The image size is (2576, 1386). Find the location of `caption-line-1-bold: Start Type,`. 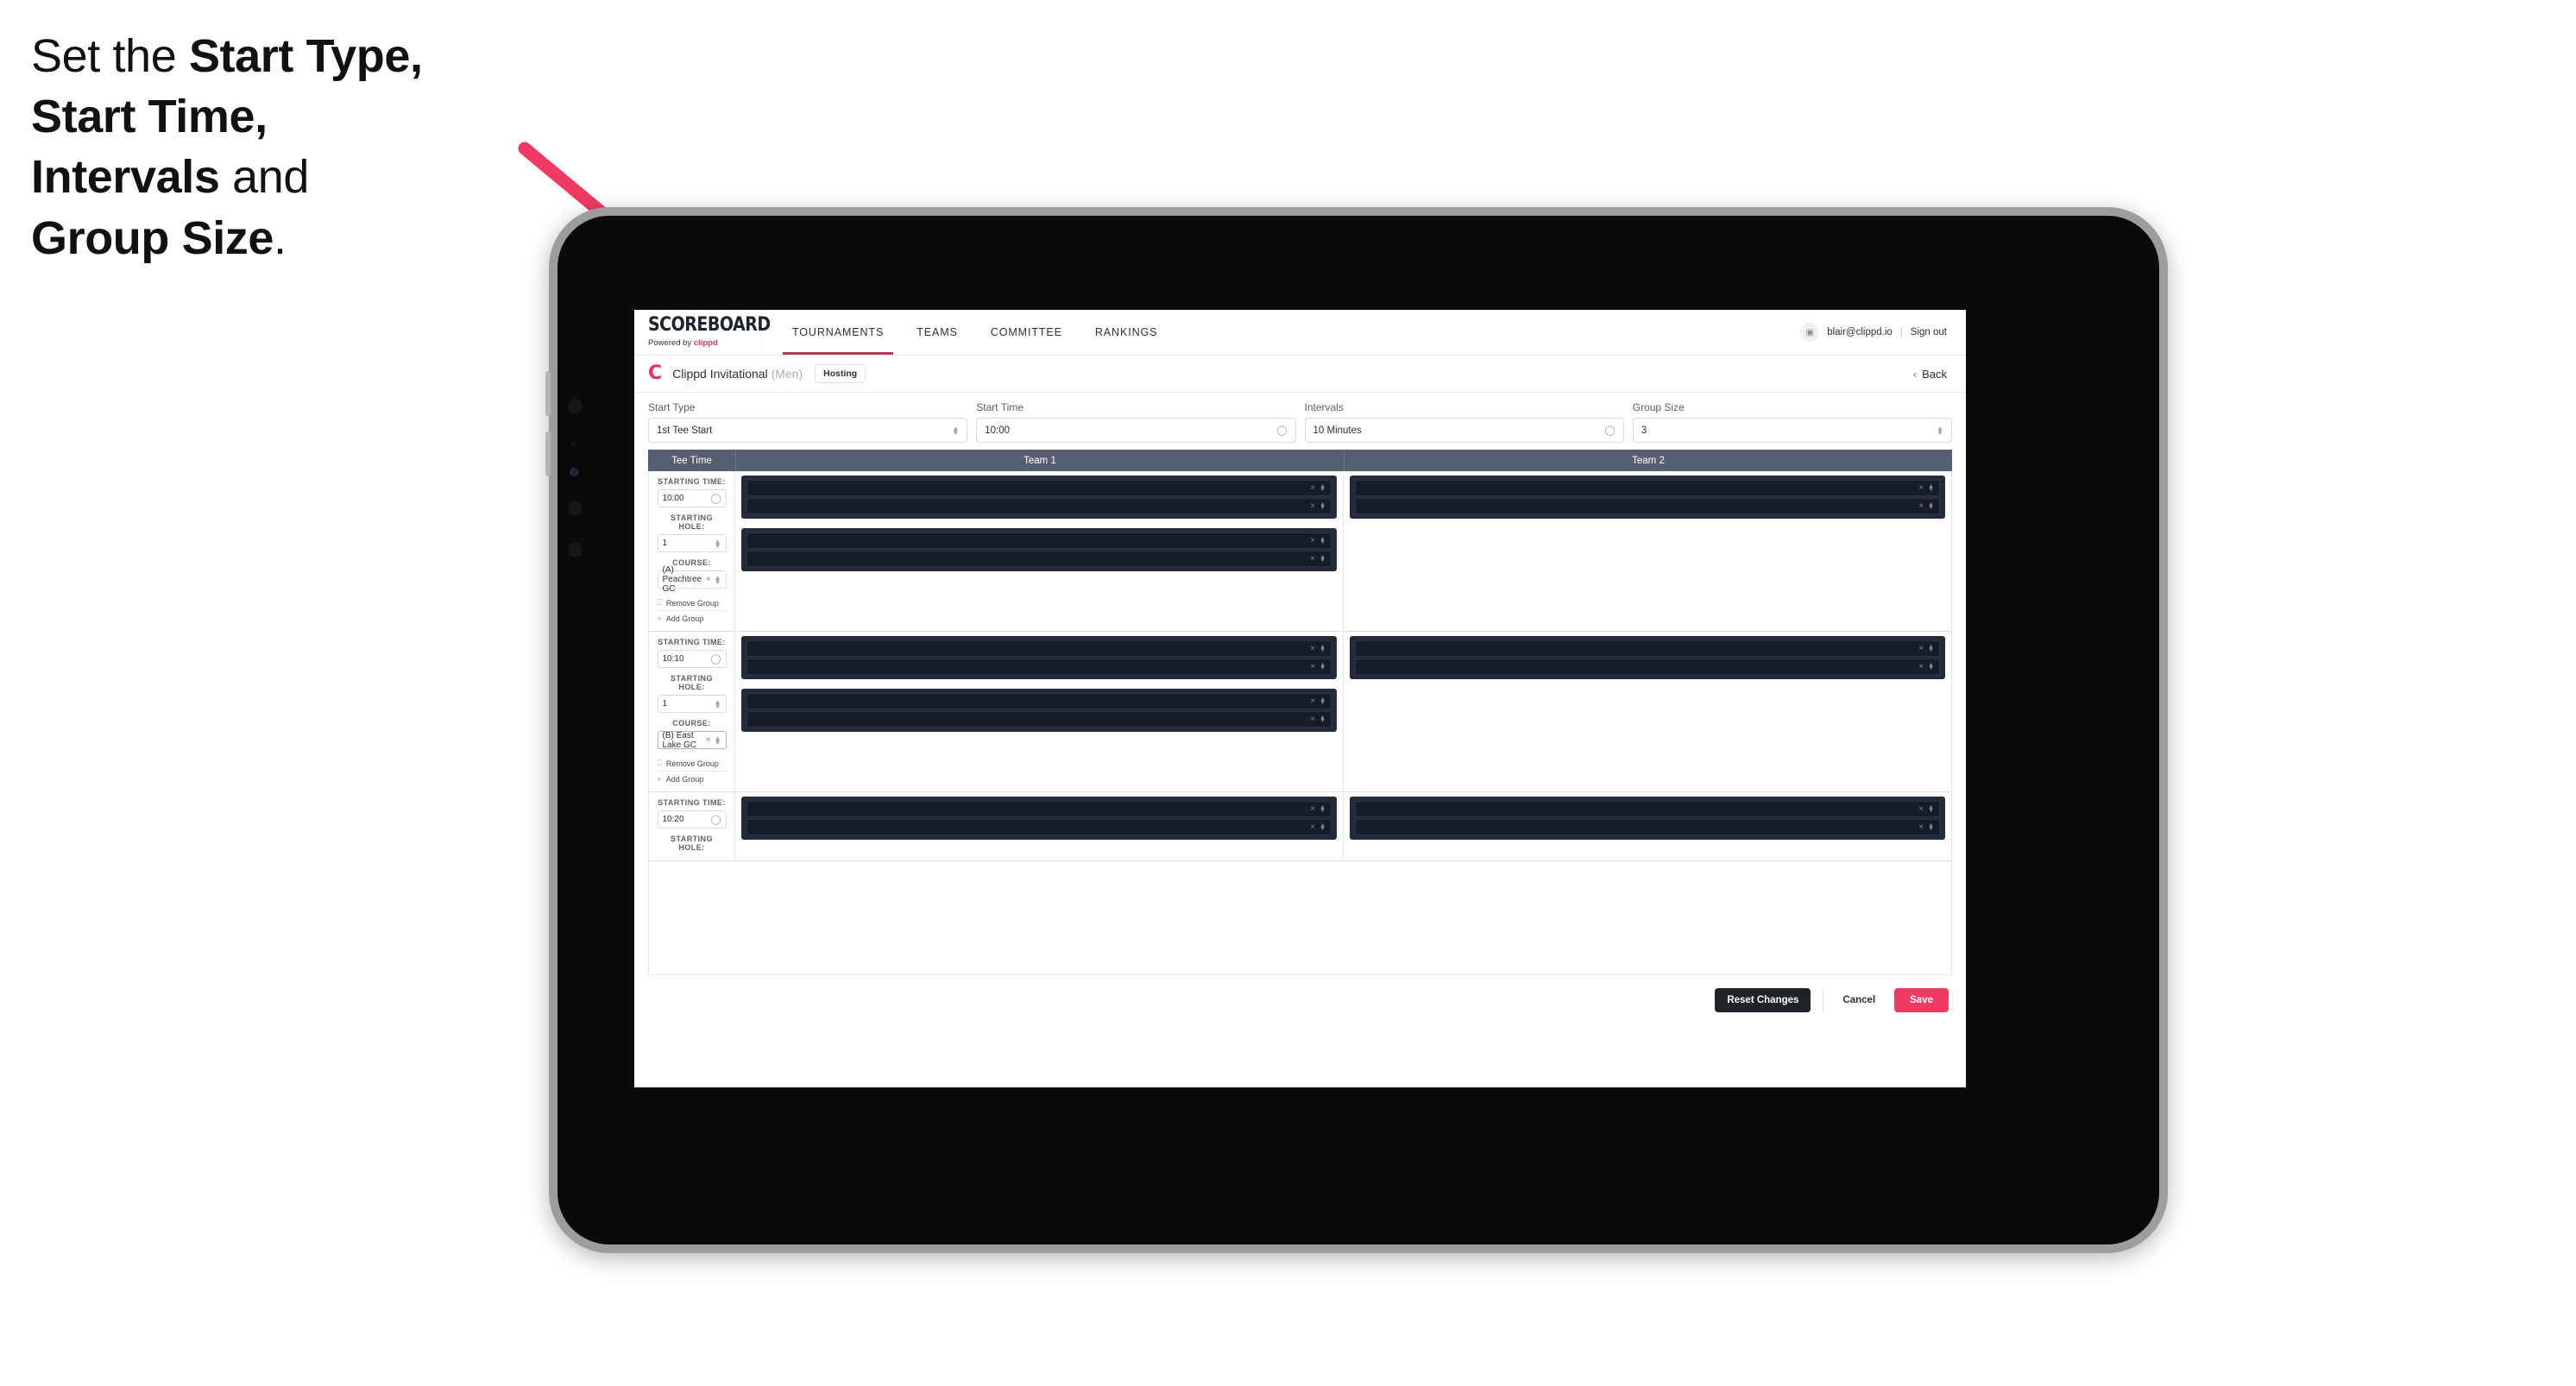

caption-line-1-bold: Start Type, is located at coordinates (305, 56).